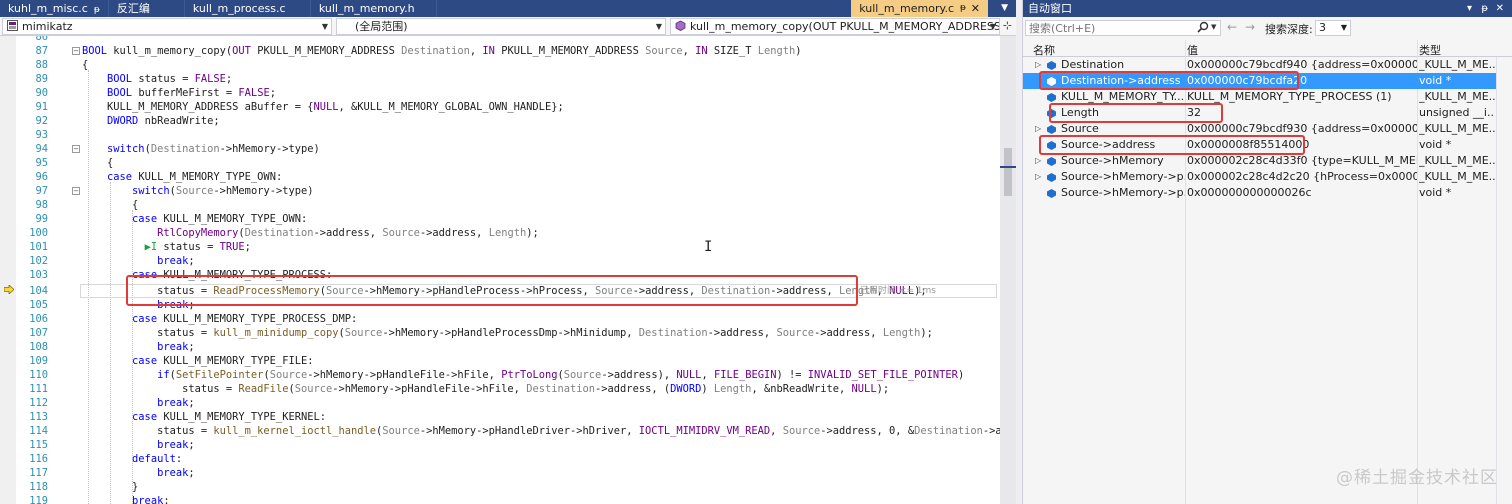 The image size is (1512, 504). I want to click on tab-kull-m-memory-c: kull_m_memory.c ᵽ ✕, so click(919, 8).